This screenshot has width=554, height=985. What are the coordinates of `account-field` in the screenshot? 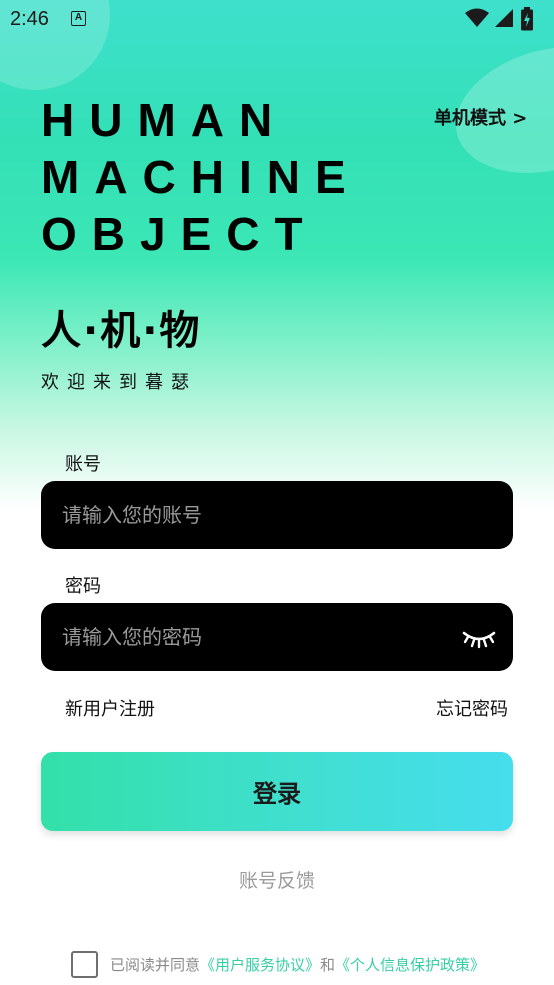 It's located at (277, 515).